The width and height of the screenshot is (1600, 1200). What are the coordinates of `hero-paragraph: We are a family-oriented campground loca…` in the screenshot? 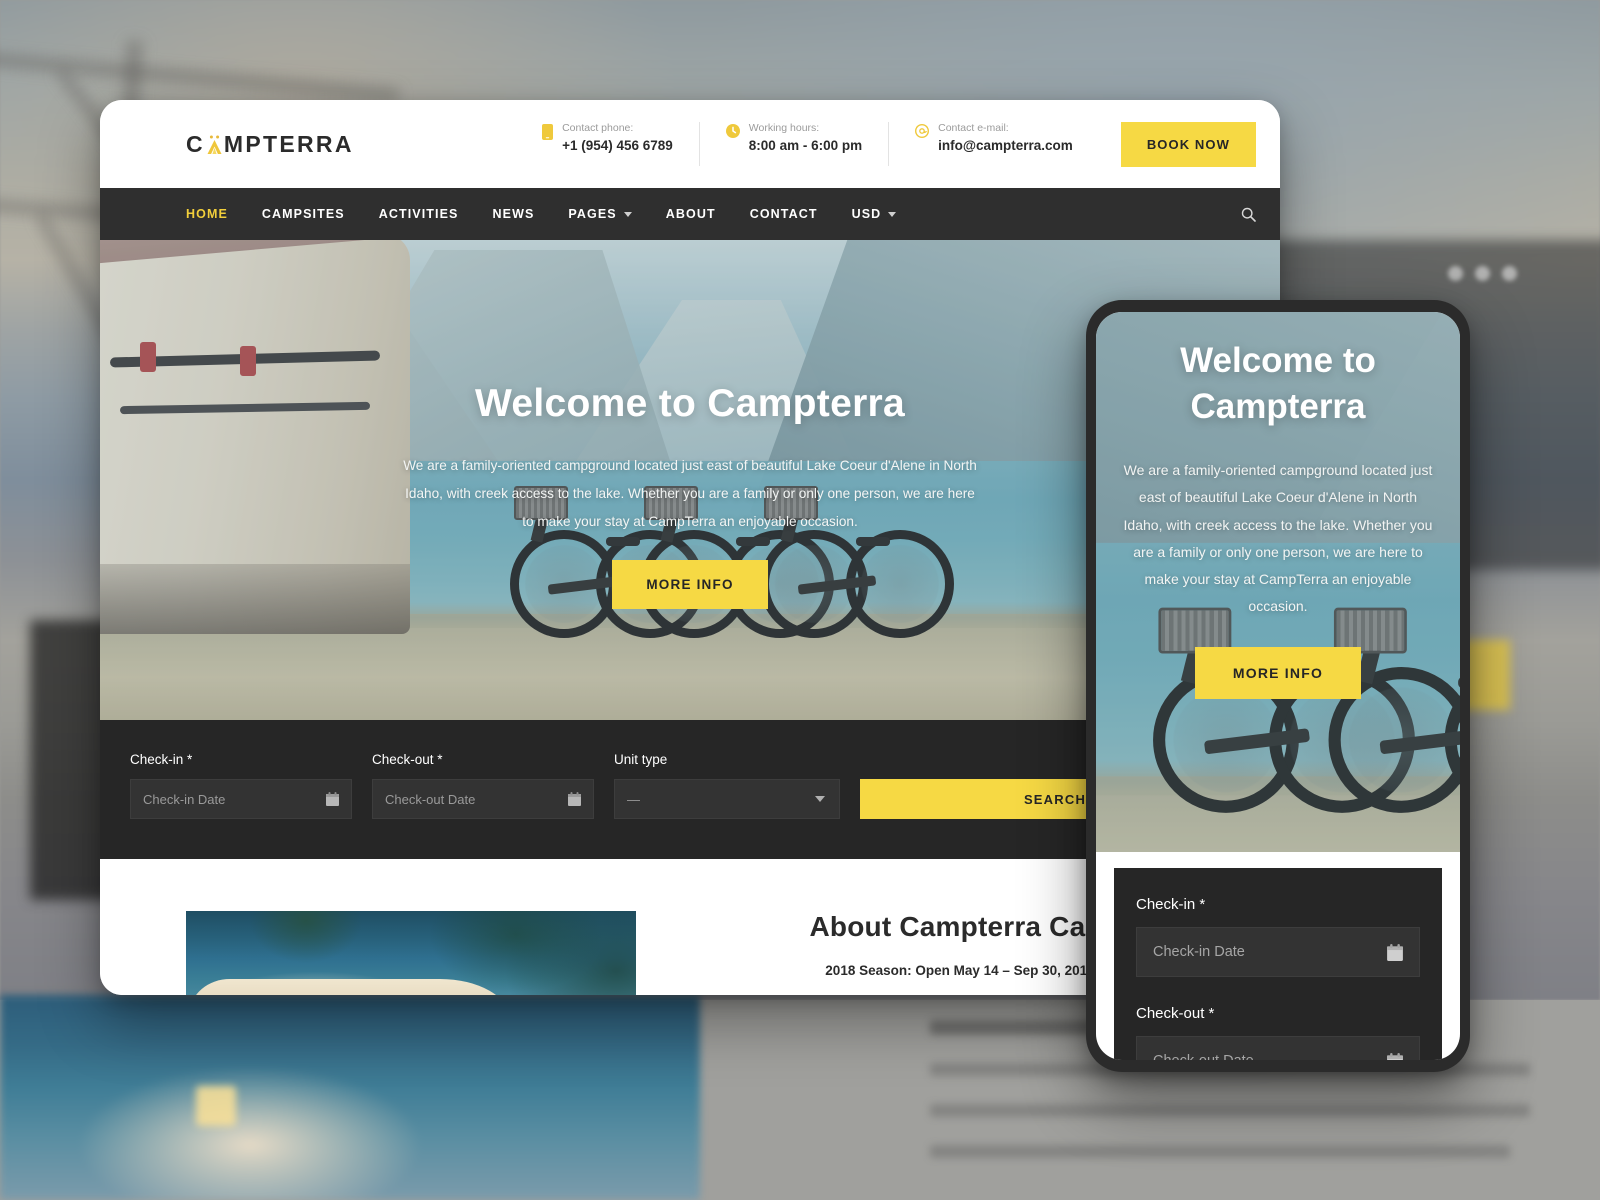 It's located at (690, 493).